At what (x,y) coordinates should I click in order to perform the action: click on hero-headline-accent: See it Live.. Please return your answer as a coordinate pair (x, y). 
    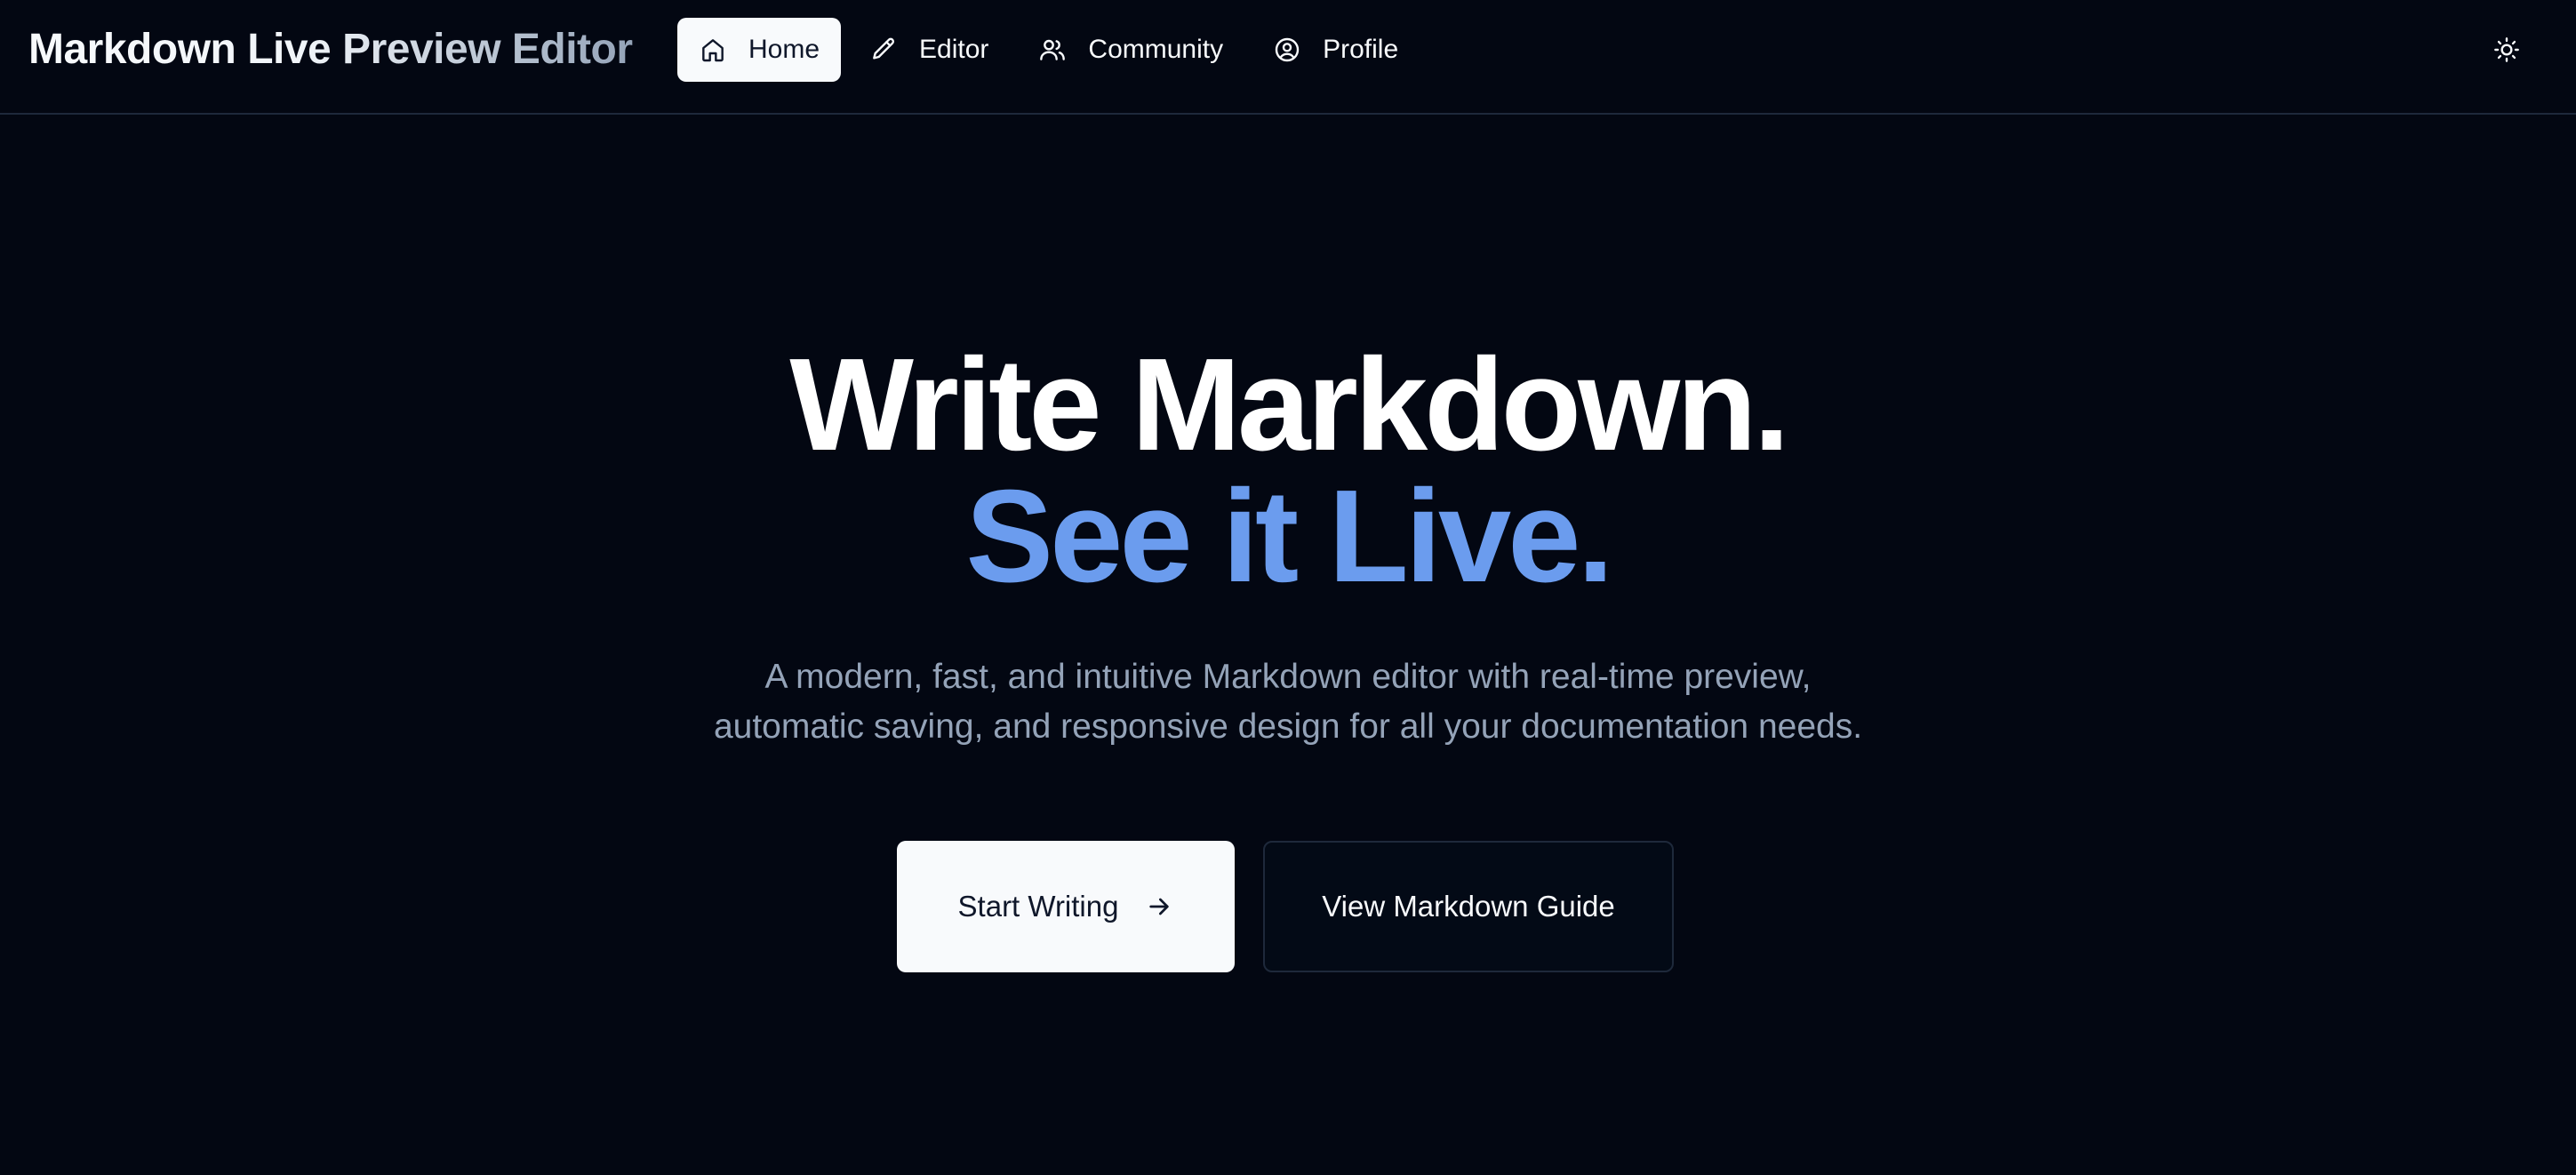
    Looking at the image, I should click on (1289, 536).